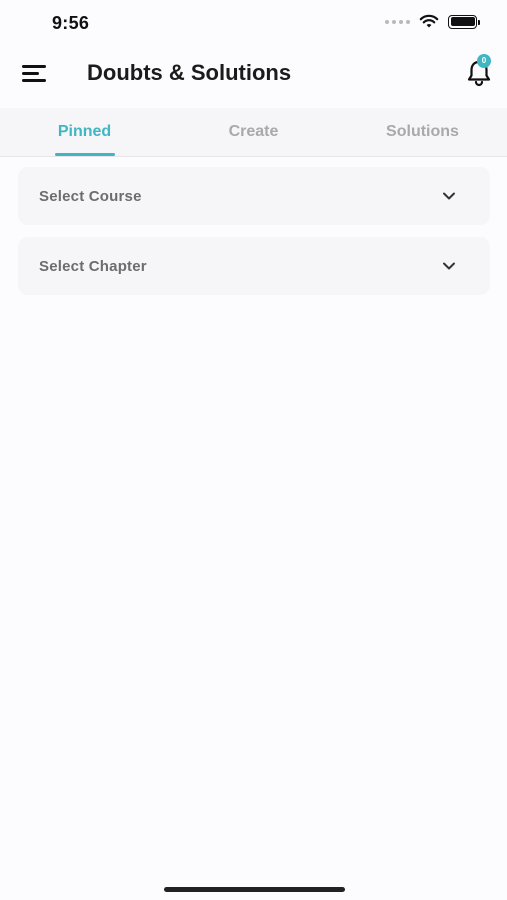 The height and width of the screenshot is (900, 507). What do you see at coordinates (71, 23) in the screenshot?
I see `status-time: 9:56` at bounding box center [71, 23].